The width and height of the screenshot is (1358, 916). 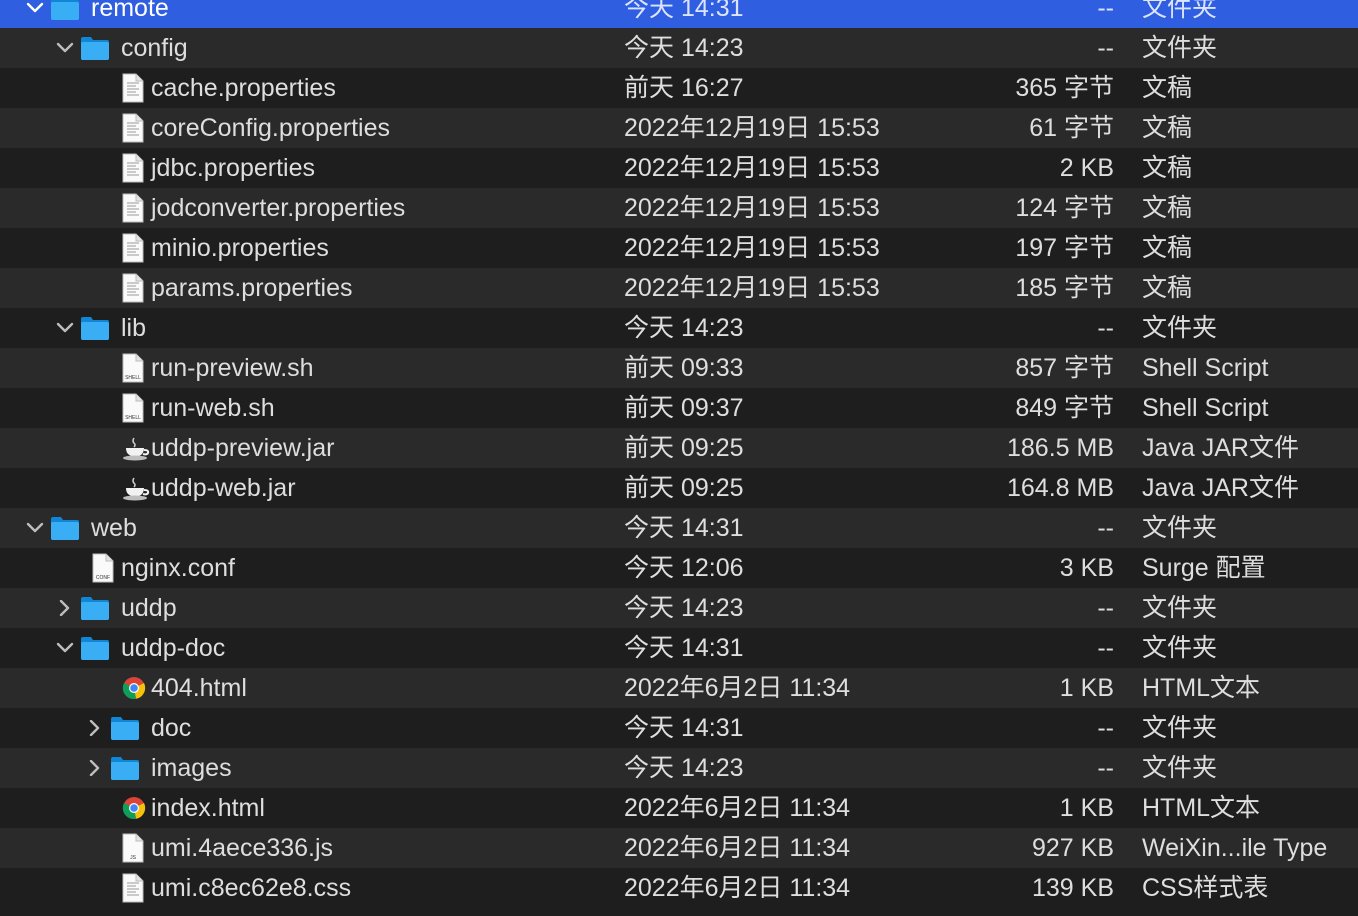 I want to click on list-item: remote 今天 14:31 -- 文件夹, so click(x=679, y=14).